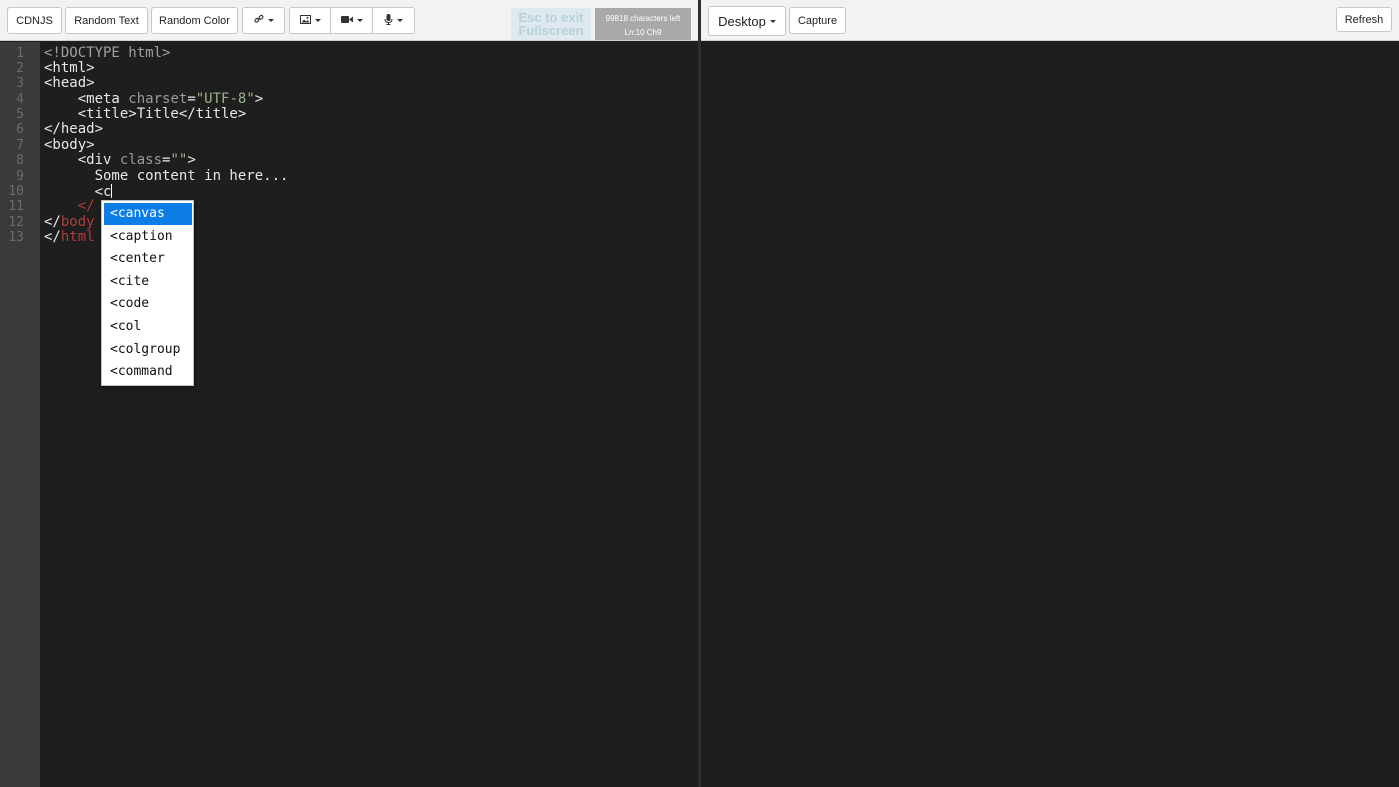 This screenshot has width=1399, height=787. What do you see at coordinates (148, 350) in the screenshot?
I see `autocomplete-option: <colgroup` at bounding box center [148, 350].